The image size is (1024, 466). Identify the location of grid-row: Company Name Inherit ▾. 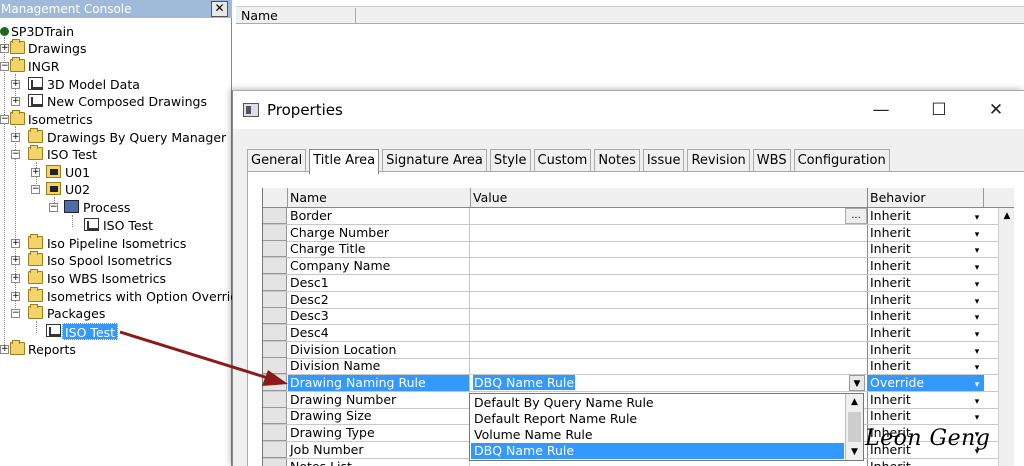
(638, 267).